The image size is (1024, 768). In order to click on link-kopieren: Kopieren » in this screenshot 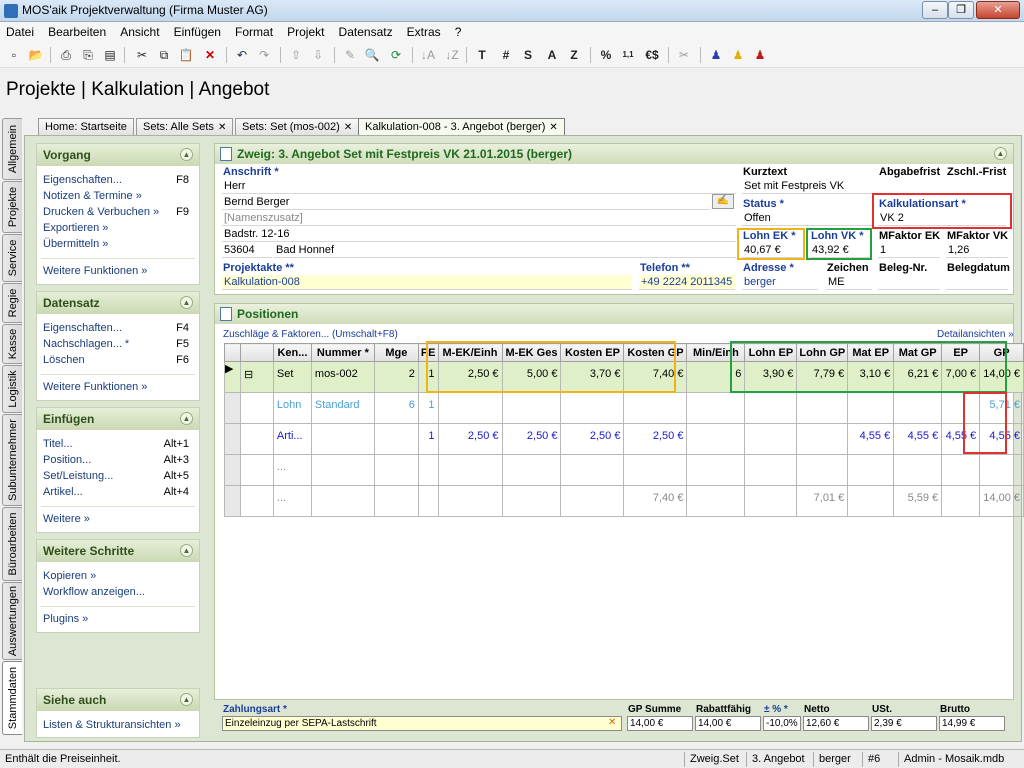, I will do `click(118, 576)`.